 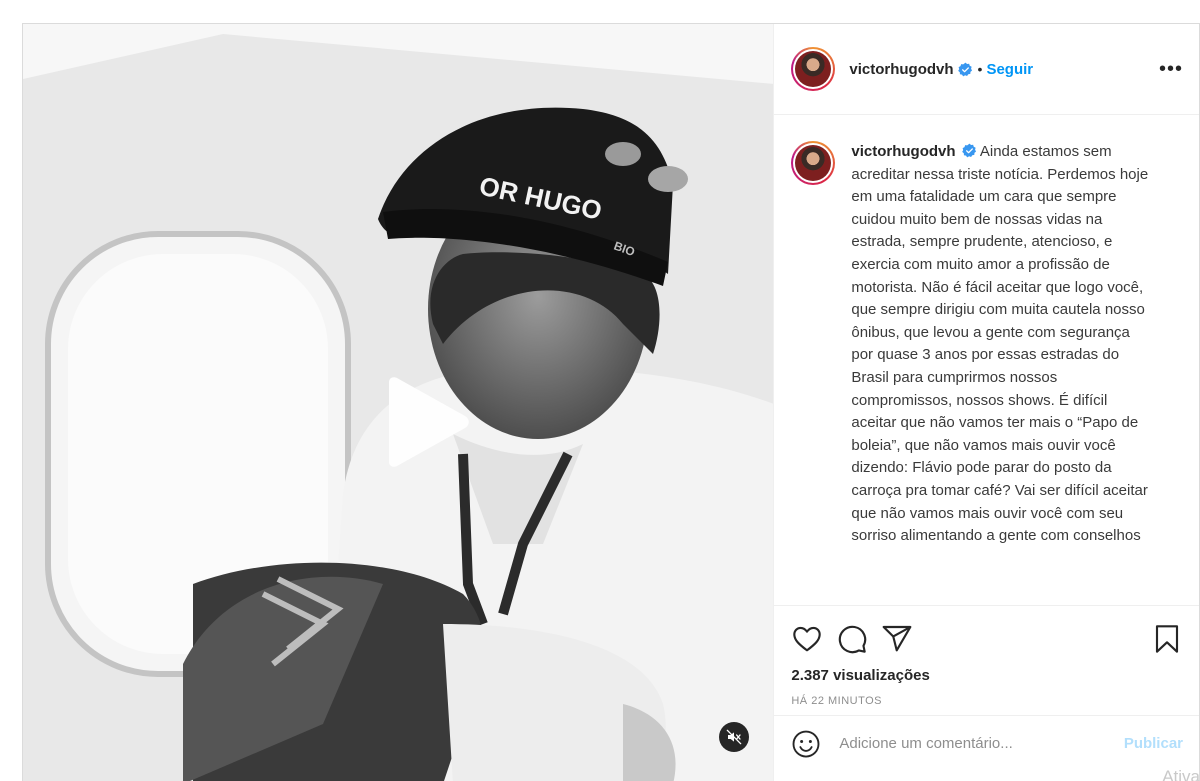 I want to click on username-link: victorhugodvh, so click(x=901, y=69).